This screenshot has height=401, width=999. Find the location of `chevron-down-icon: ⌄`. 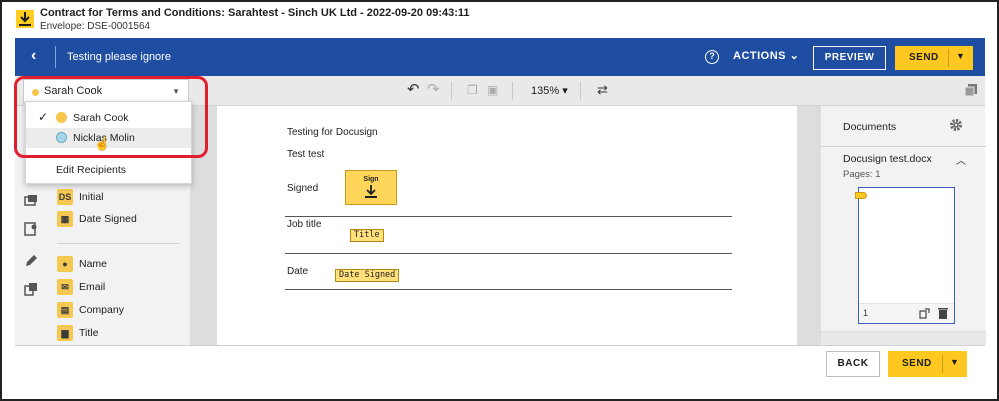

chevron-down-icon: ⌄ is located at coordinates (794, 56).